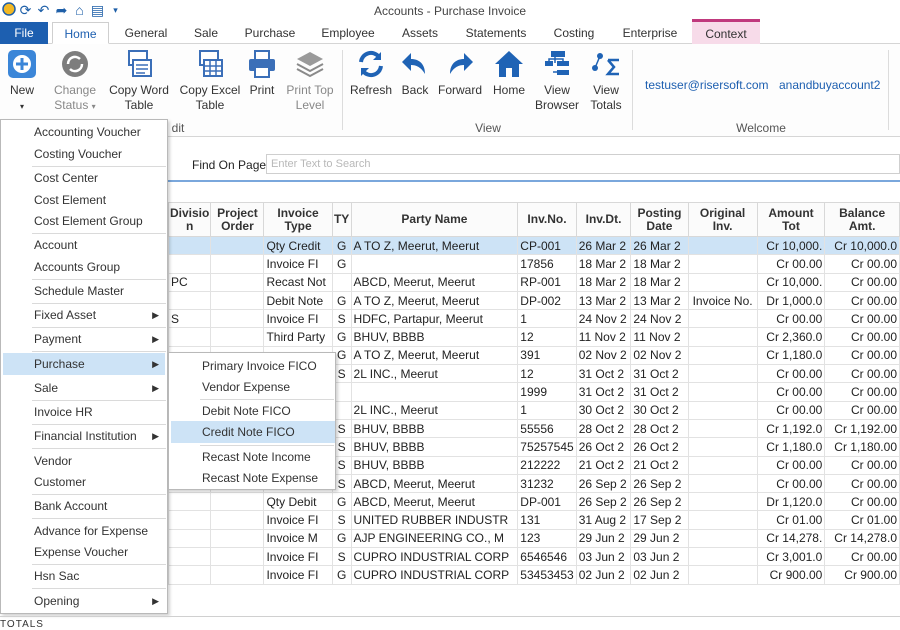 The height and width of the screenshot is (630, 900). I want to click on table-cell: Qty Credit, so click(298, 245).